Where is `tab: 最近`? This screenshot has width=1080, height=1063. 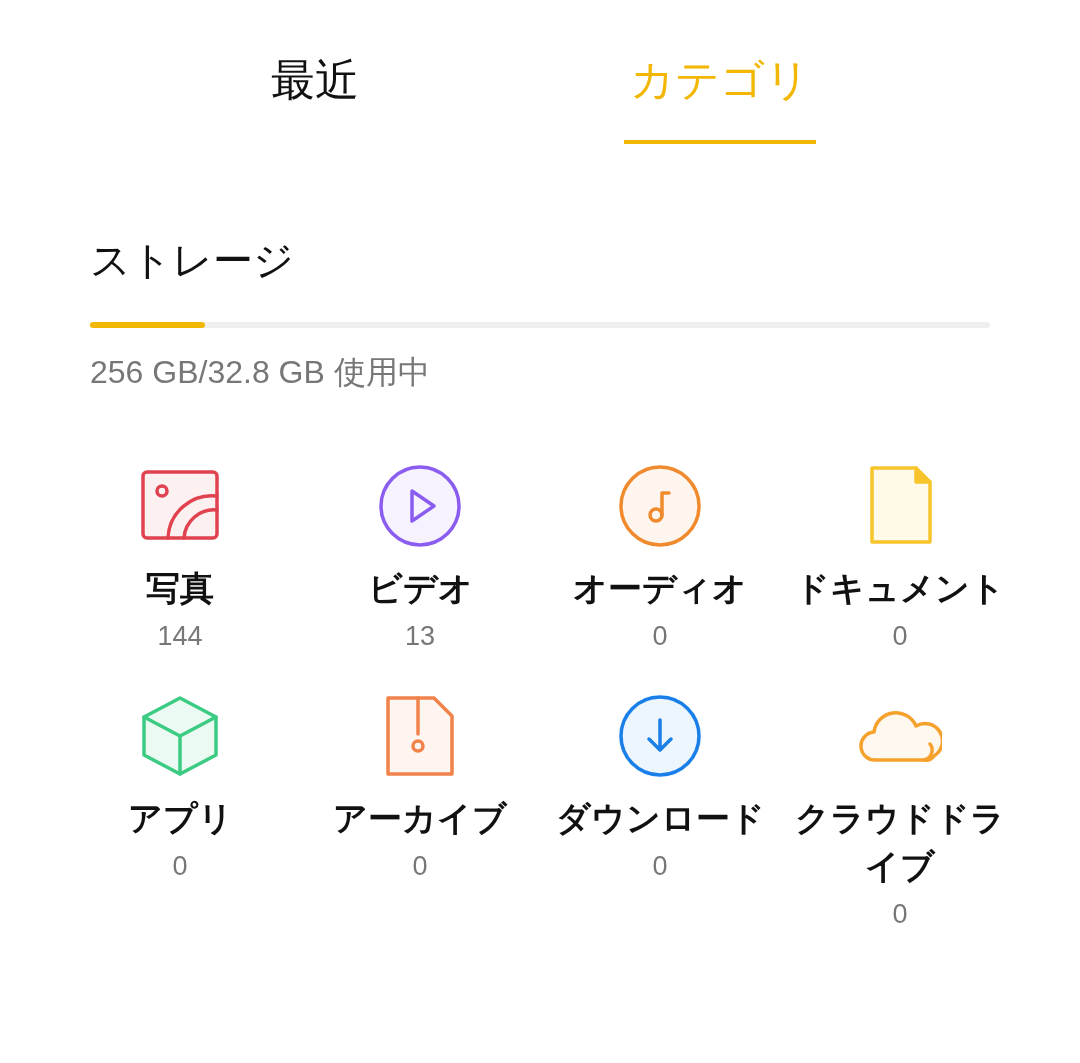 tab: 最近 is located at coordinates (315, 96).